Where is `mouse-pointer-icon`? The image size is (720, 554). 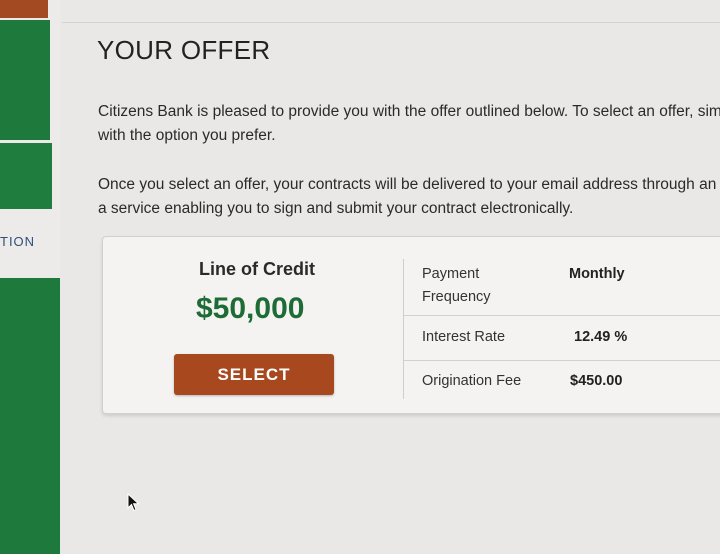
mouse-pointer-icon is located at coordinates (133, 502).